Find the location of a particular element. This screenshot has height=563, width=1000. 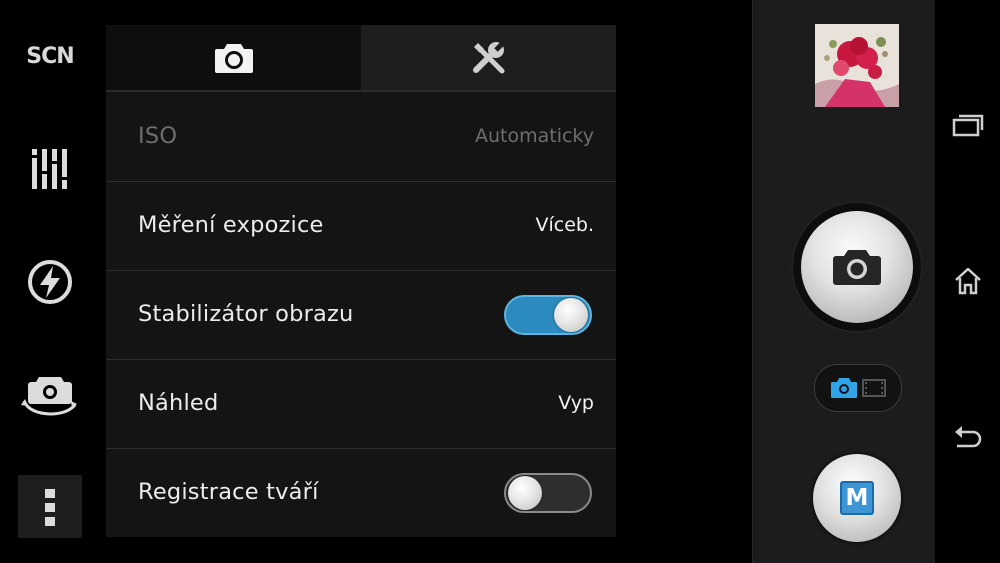

iso-label: ISO is located at coordinates (158, 136).